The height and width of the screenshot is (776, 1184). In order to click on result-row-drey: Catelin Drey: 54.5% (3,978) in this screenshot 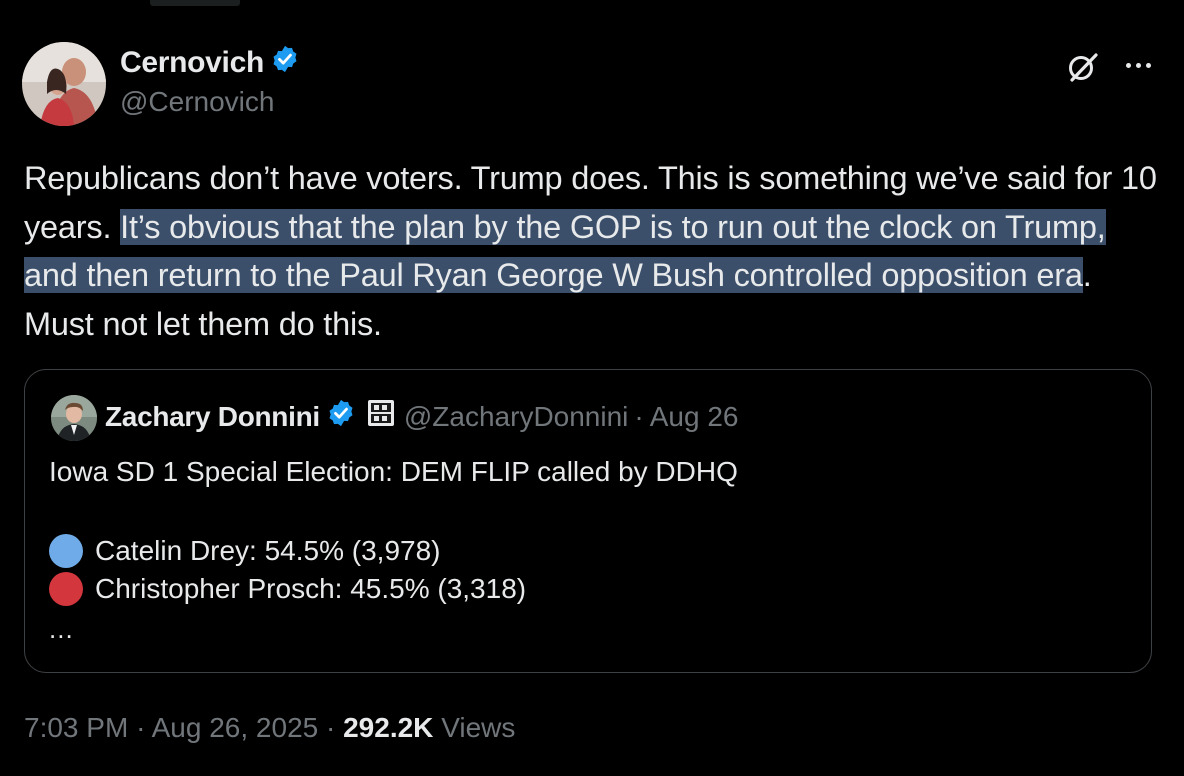, I will do `click(245, 551)`.